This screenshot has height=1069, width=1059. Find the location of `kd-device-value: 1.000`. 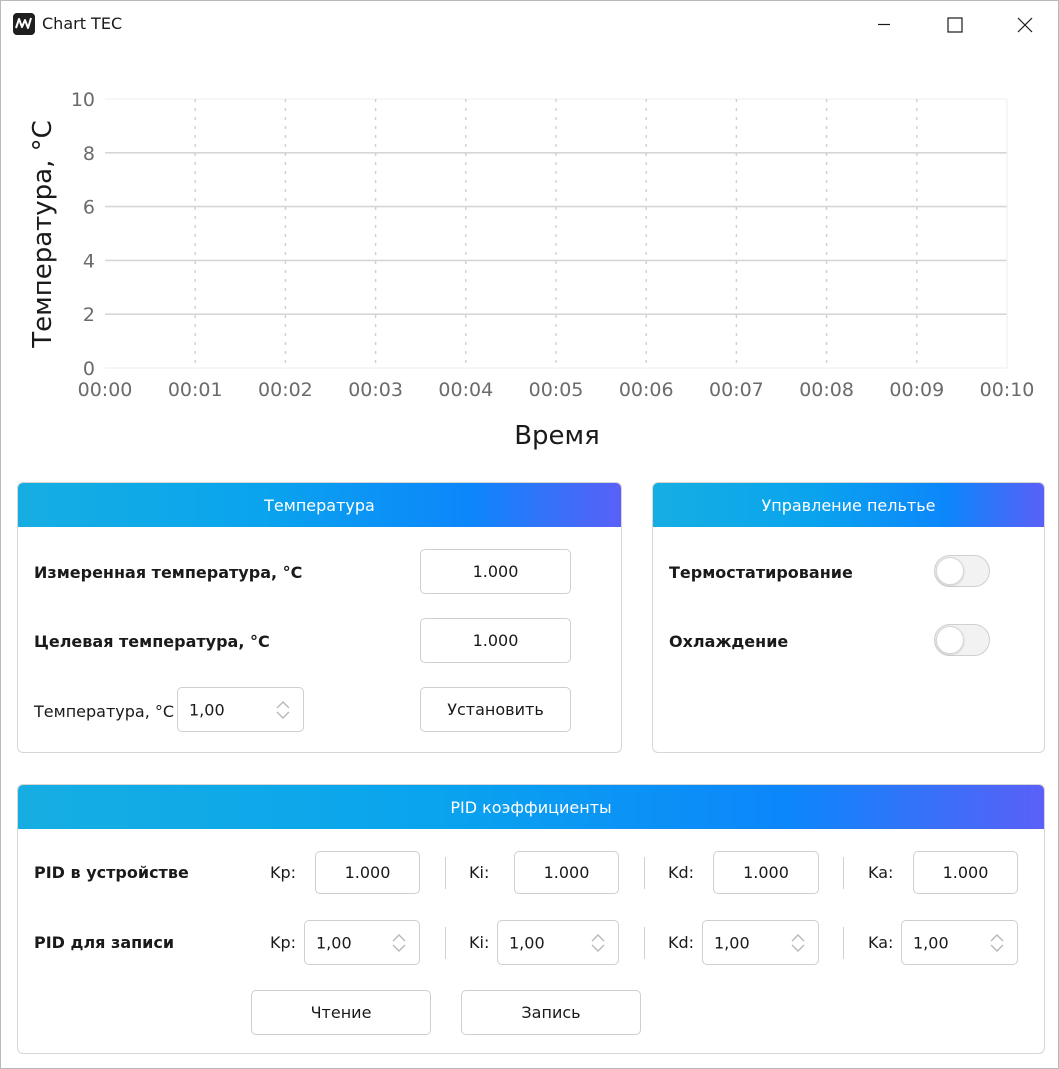

kd-device-value: 1.000 is located at coordinates (766, 872).